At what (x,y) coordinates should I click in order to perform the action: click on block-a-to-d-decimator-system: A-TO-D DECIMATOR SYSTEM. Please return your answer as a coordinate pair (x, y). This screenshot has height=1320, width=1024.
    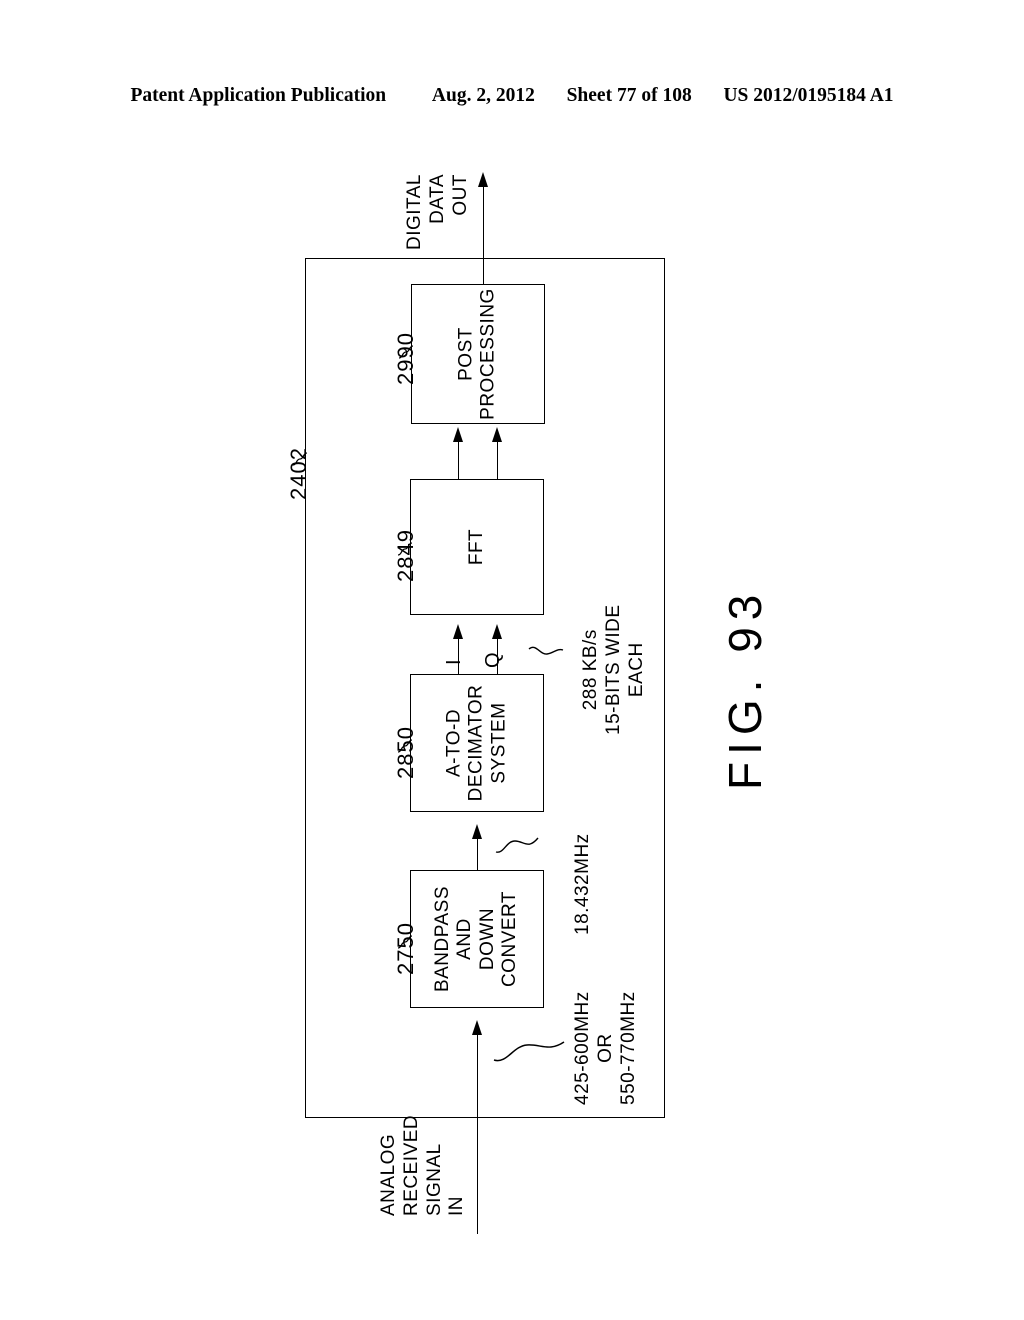
    Looking at the image, I should click on (477, 743).